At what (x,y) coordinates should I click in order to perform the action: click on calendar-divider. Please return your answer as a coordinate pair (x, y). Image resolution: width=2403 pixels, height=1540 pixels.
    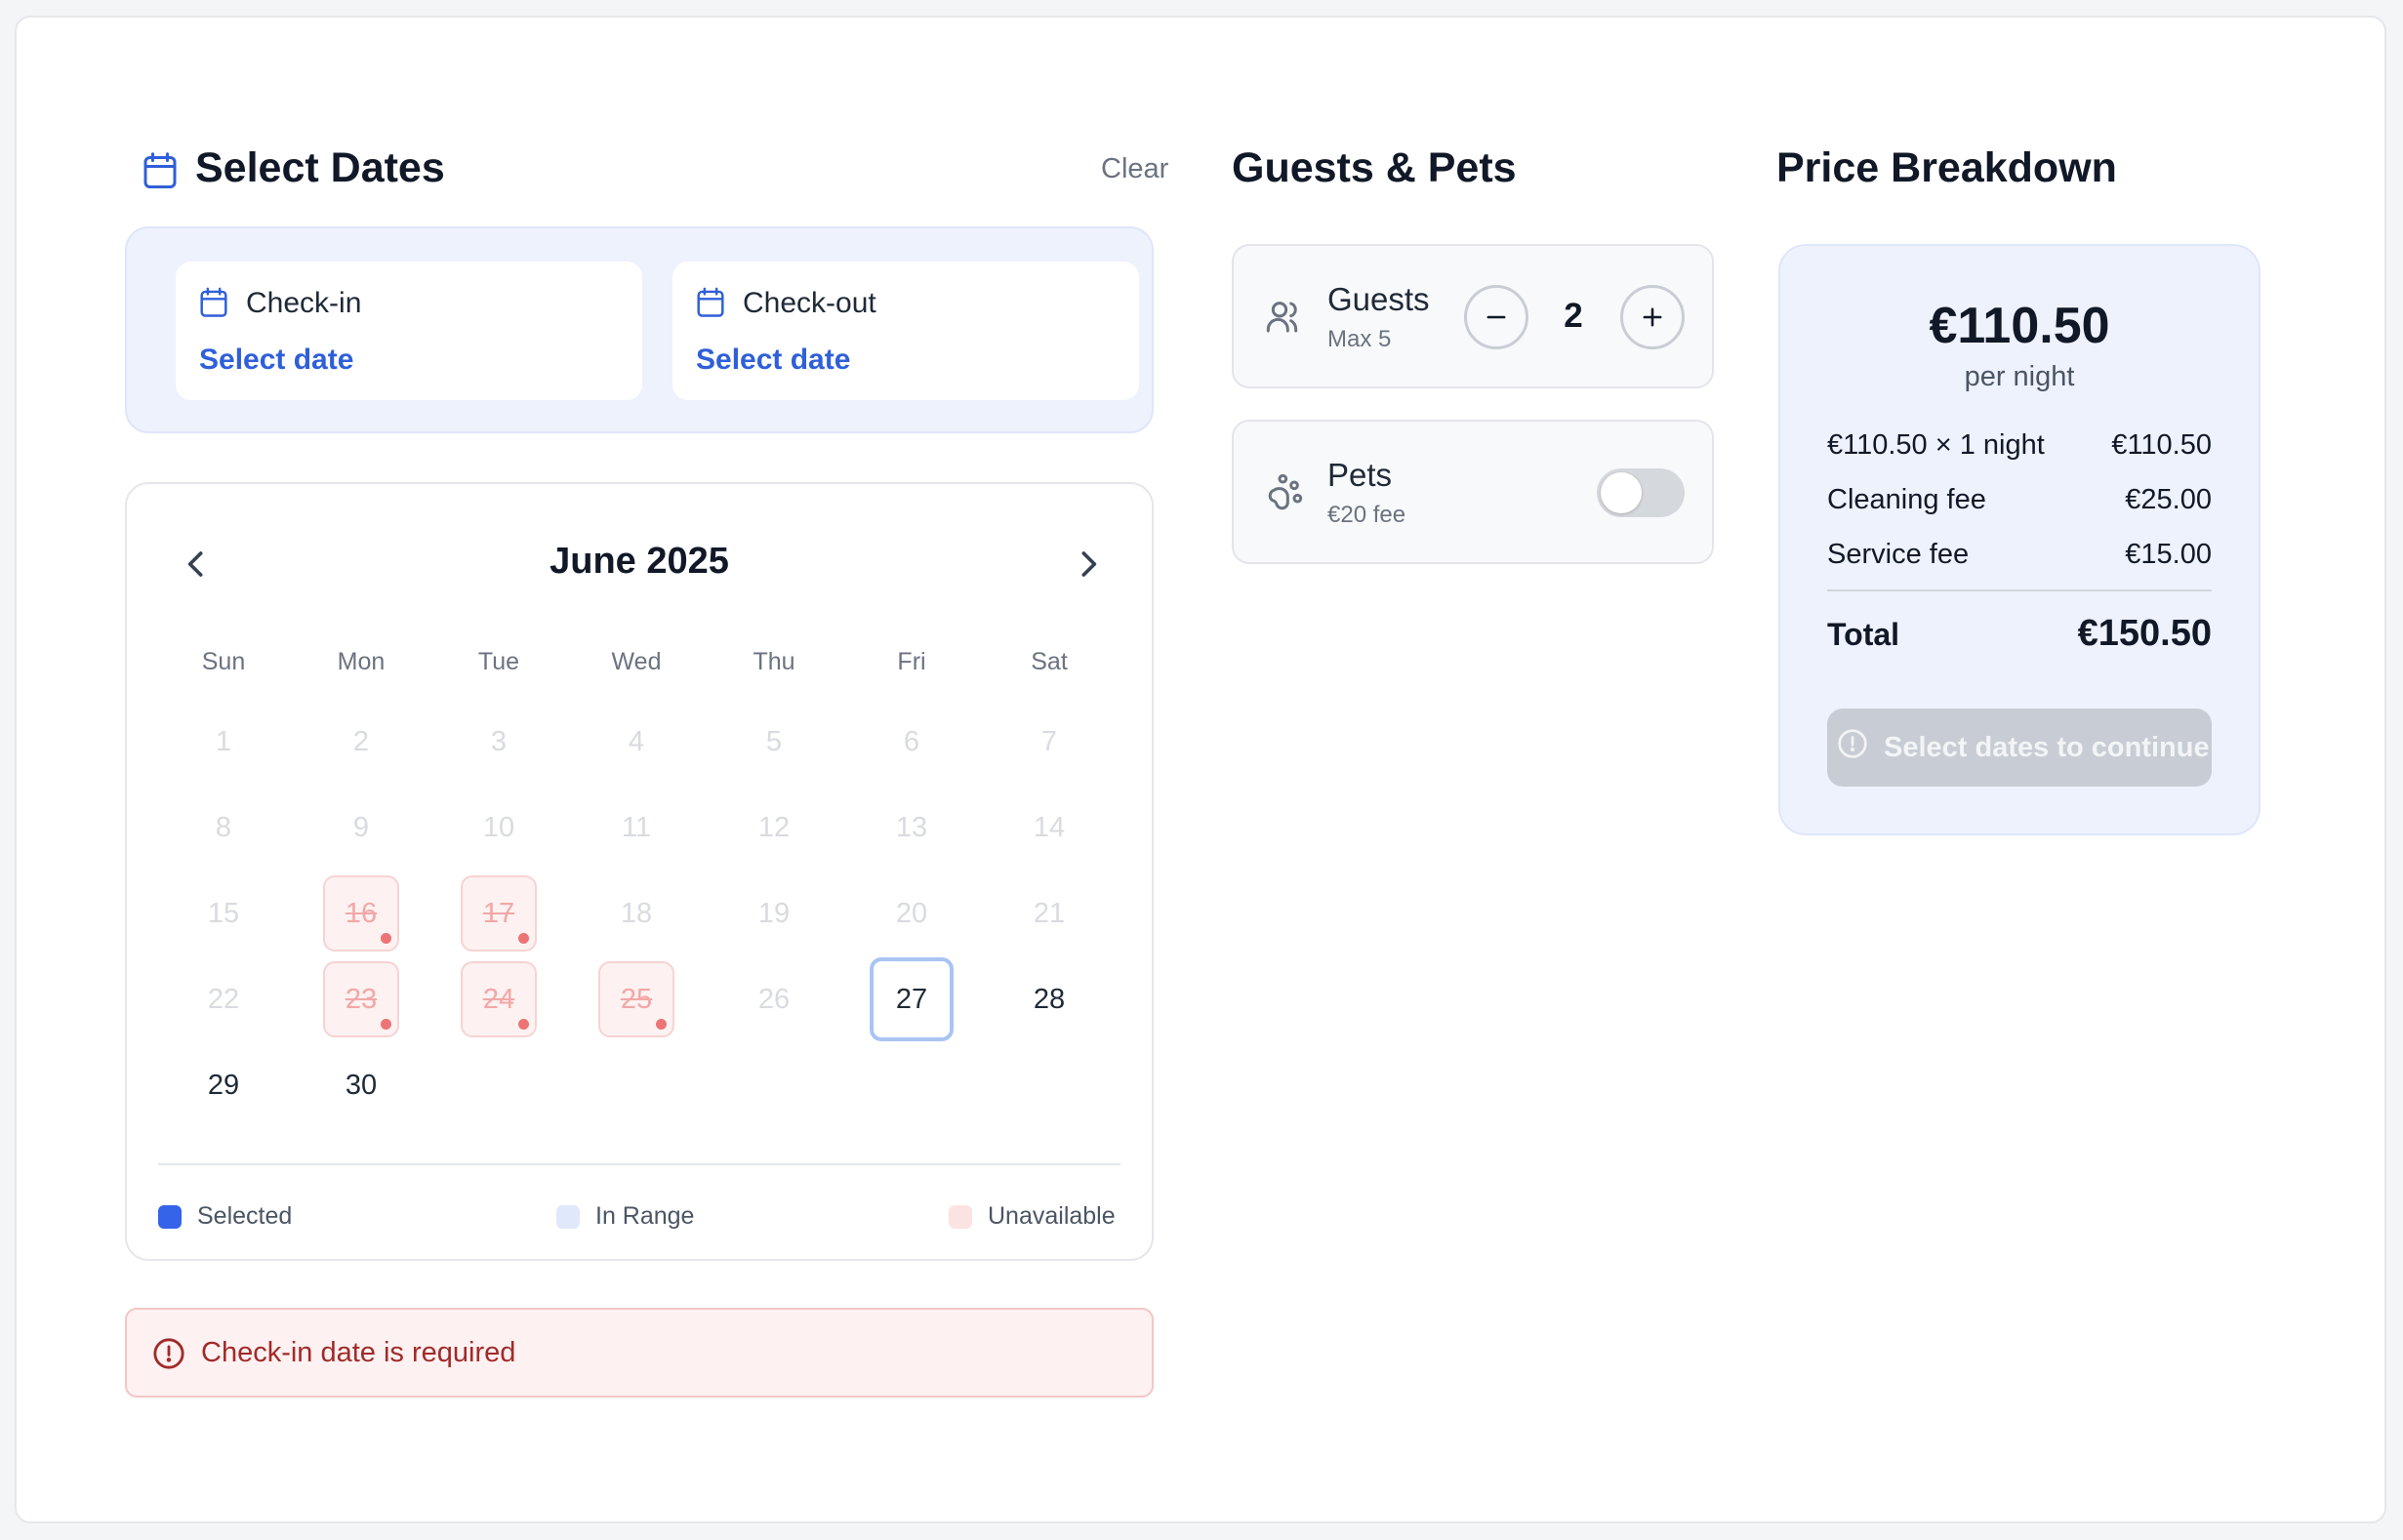
    Looking at the image, I should click on (639, 1164).